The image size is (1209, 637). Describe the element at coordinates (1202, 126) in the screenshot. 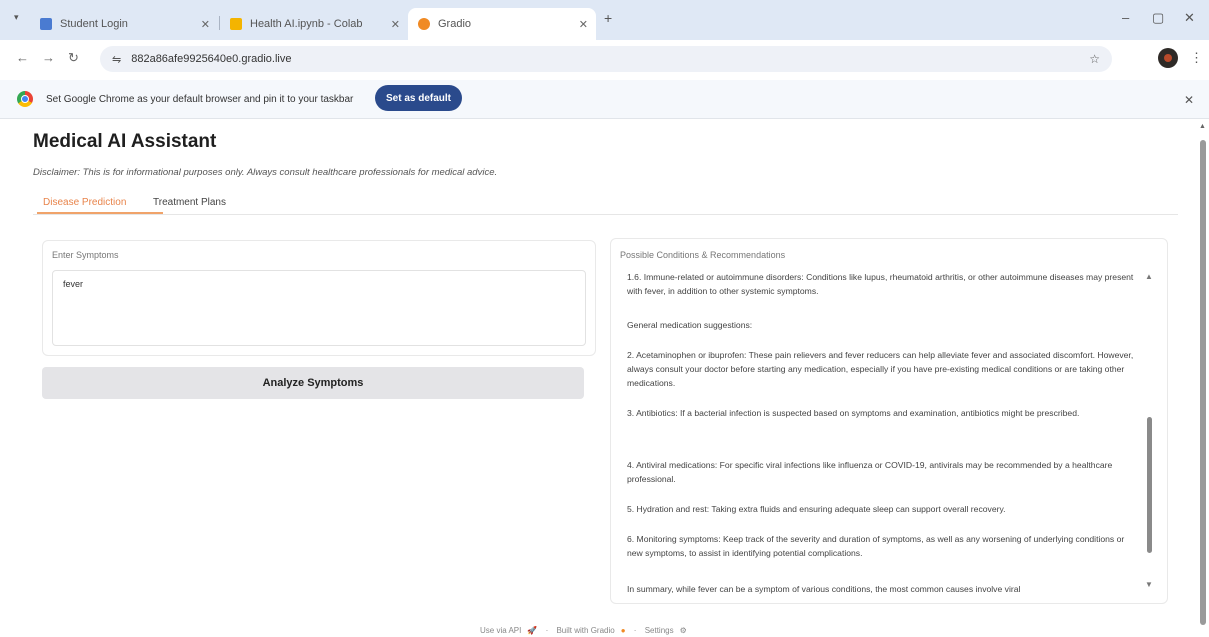

I see `page-scroll-up-icon: ▲` at that location.